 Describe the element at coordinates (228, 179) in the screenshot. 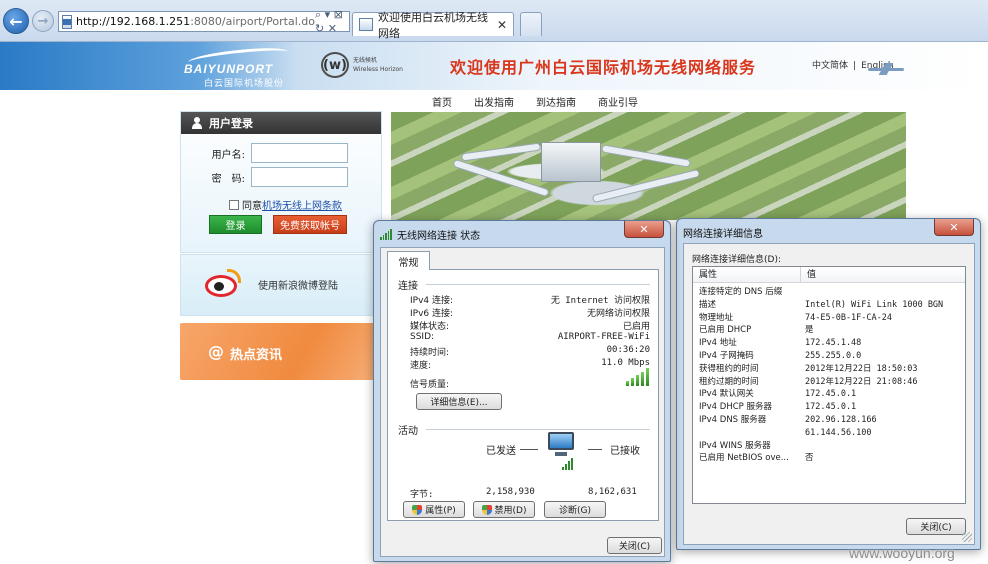

I see `password-label: 密 码:` at that location.